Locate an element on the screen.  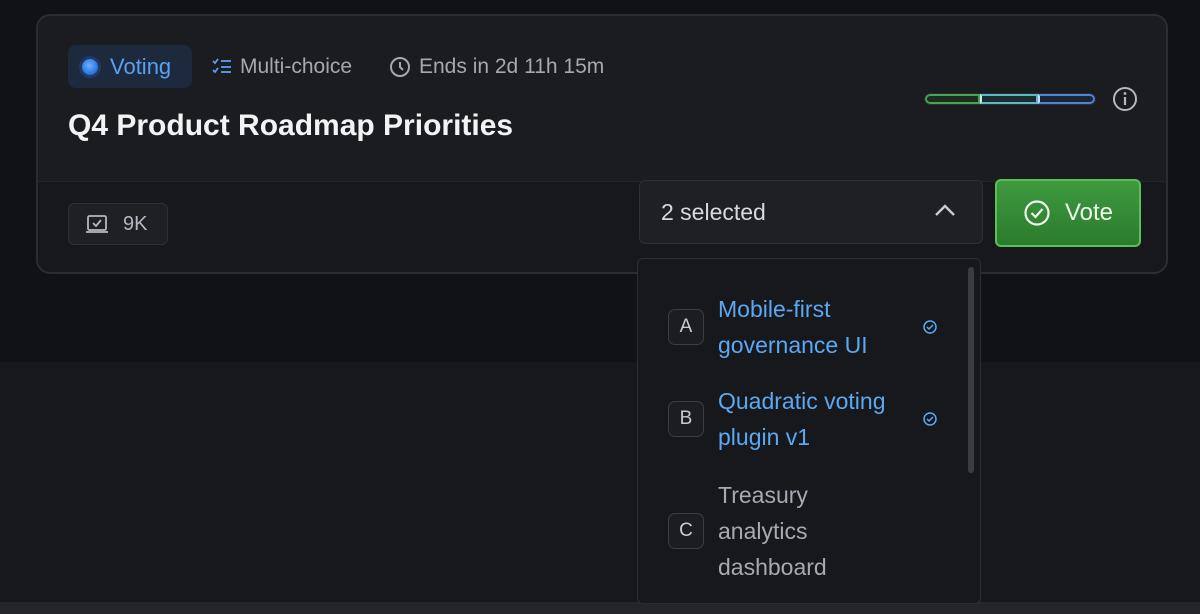
vote-button: Vote is located at coordinates (1068, 213).